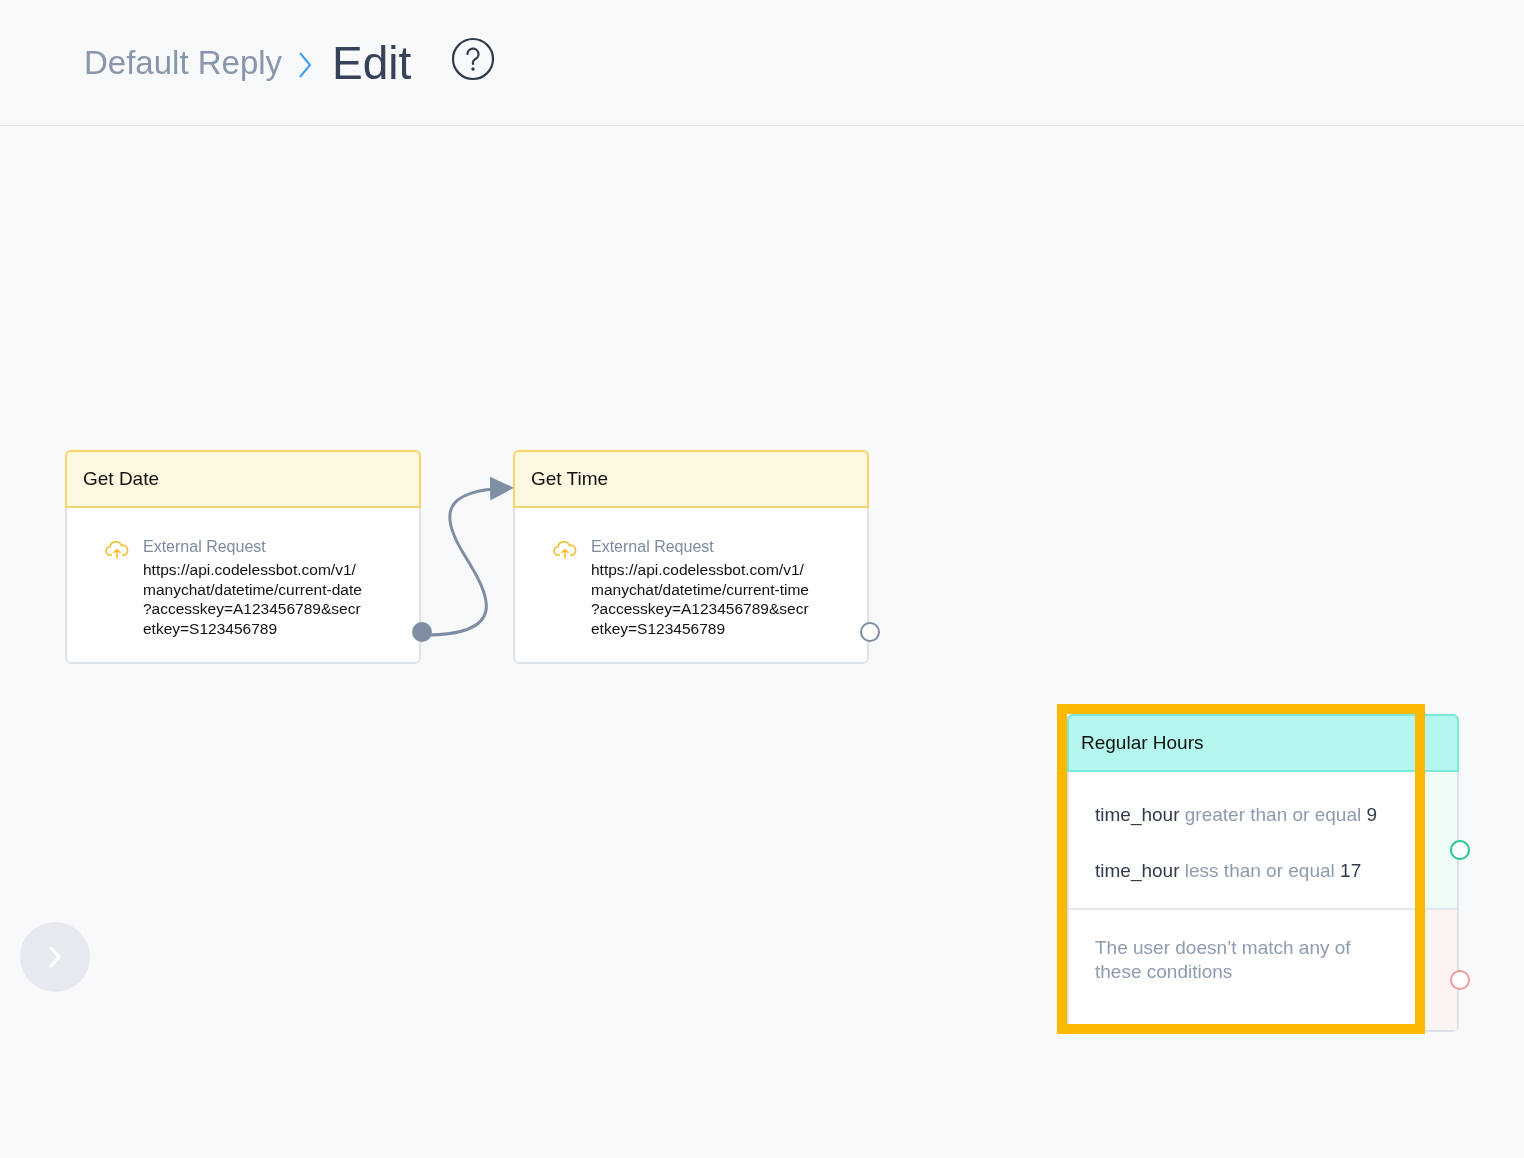 Image resolution: width=1524 pixels, height=1158 pixels. Describe the element at coordinates (473, 58) in the screenshot. I see `help-icon` at that location.